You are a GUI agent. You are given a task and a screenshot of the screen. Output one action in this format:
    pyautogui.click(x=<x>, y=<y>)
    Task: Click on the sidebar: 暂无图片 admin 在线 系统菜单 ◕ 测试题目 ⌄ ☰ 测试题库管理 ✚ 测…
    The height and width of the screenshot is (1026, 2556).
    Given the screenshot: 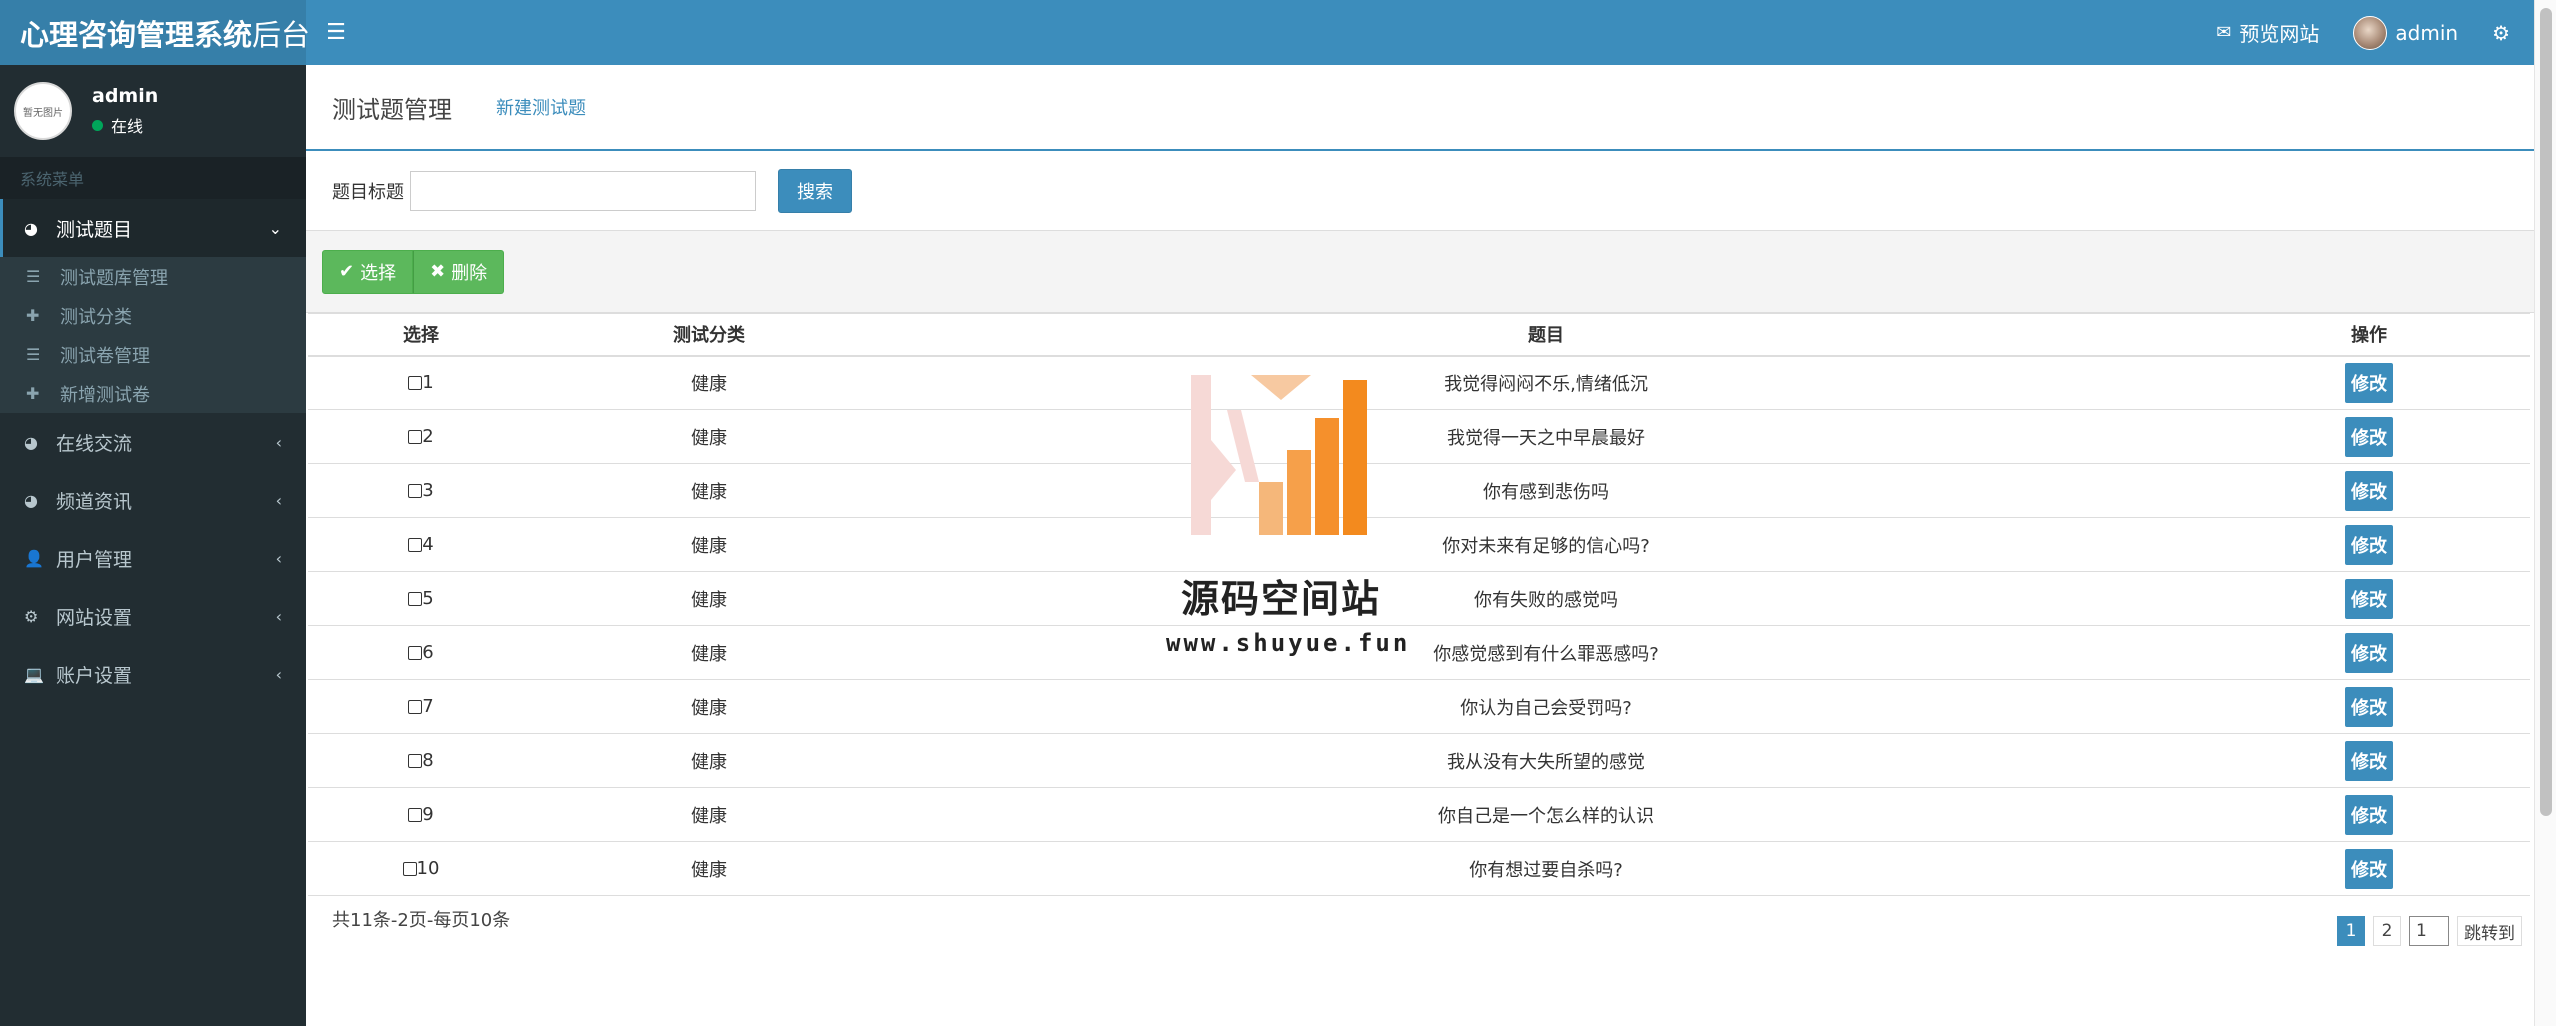 What is the action you would take?
    pyautogui.click(x=153, y=545)
    